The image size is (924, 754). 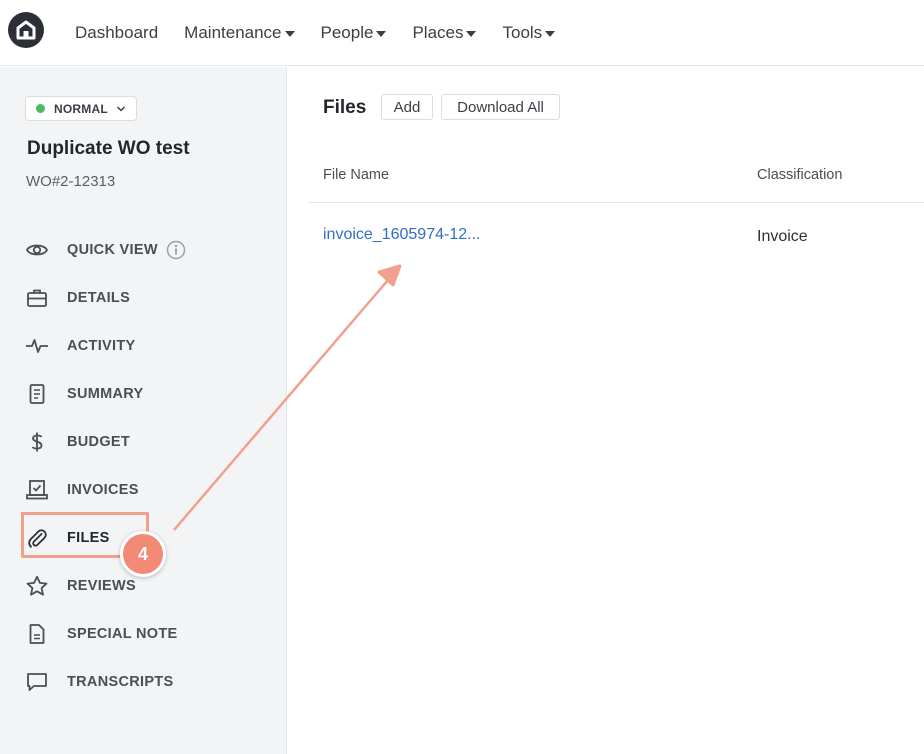 What do you see at coordinates (37, 586) in the screenshot?
I see `star-icon` at bounding box center [37, 586].